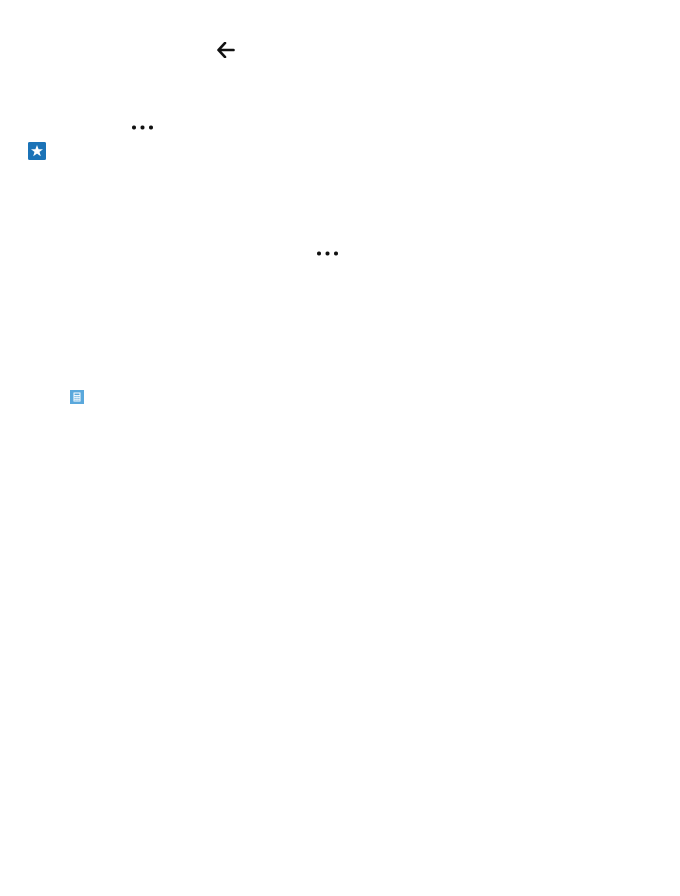  Describe the element at coordinates (143, 127) in the screenshot. I see `more-ellipsis-icon` at that location.